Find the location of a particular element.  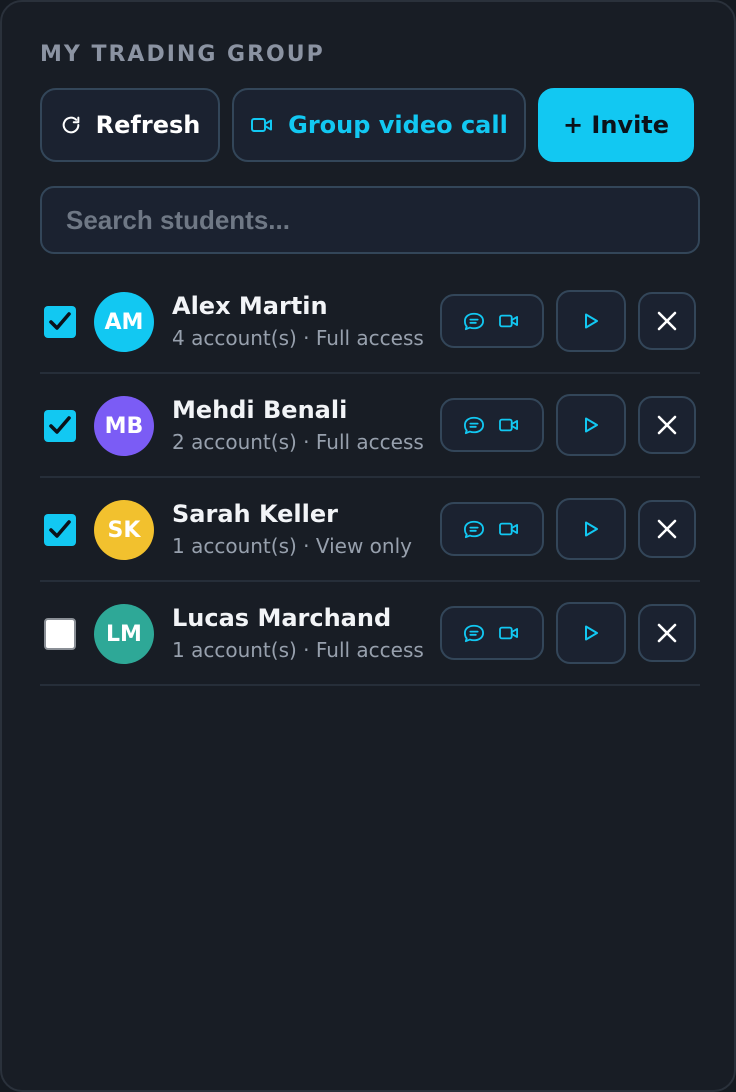

avatar: MB is located at coordinates (124, 426).